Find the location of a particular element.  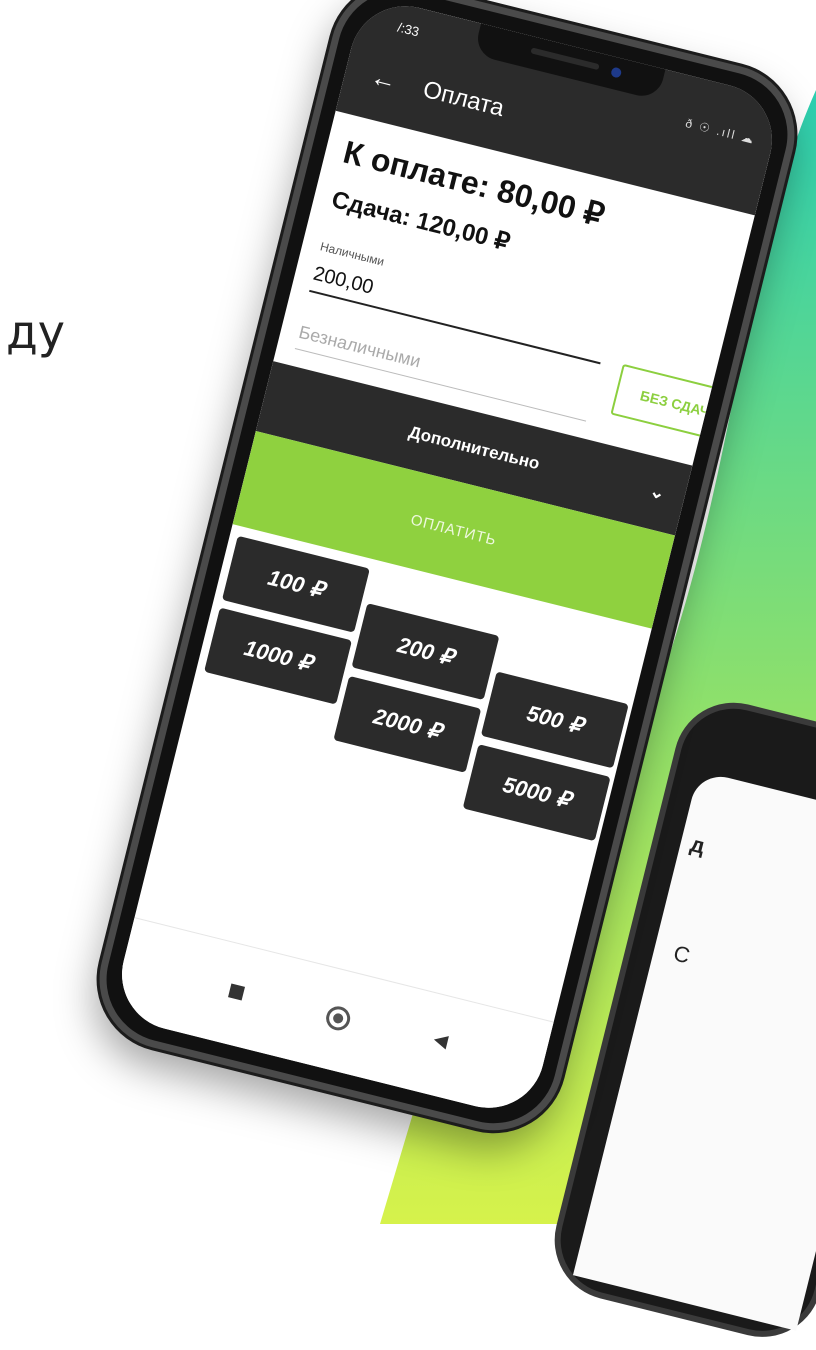

square-icon is located at coordinates (236, 992).